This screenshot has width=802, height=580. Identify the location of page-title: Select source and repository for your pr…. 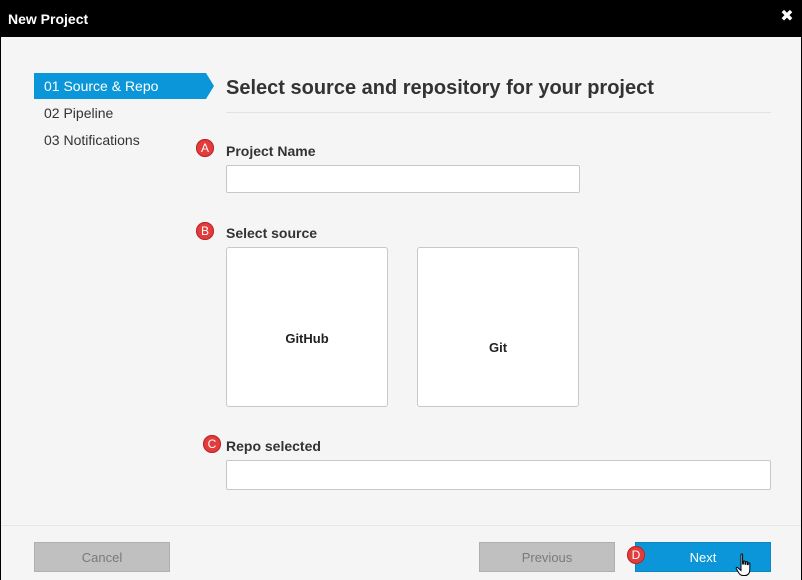
(440, 88).